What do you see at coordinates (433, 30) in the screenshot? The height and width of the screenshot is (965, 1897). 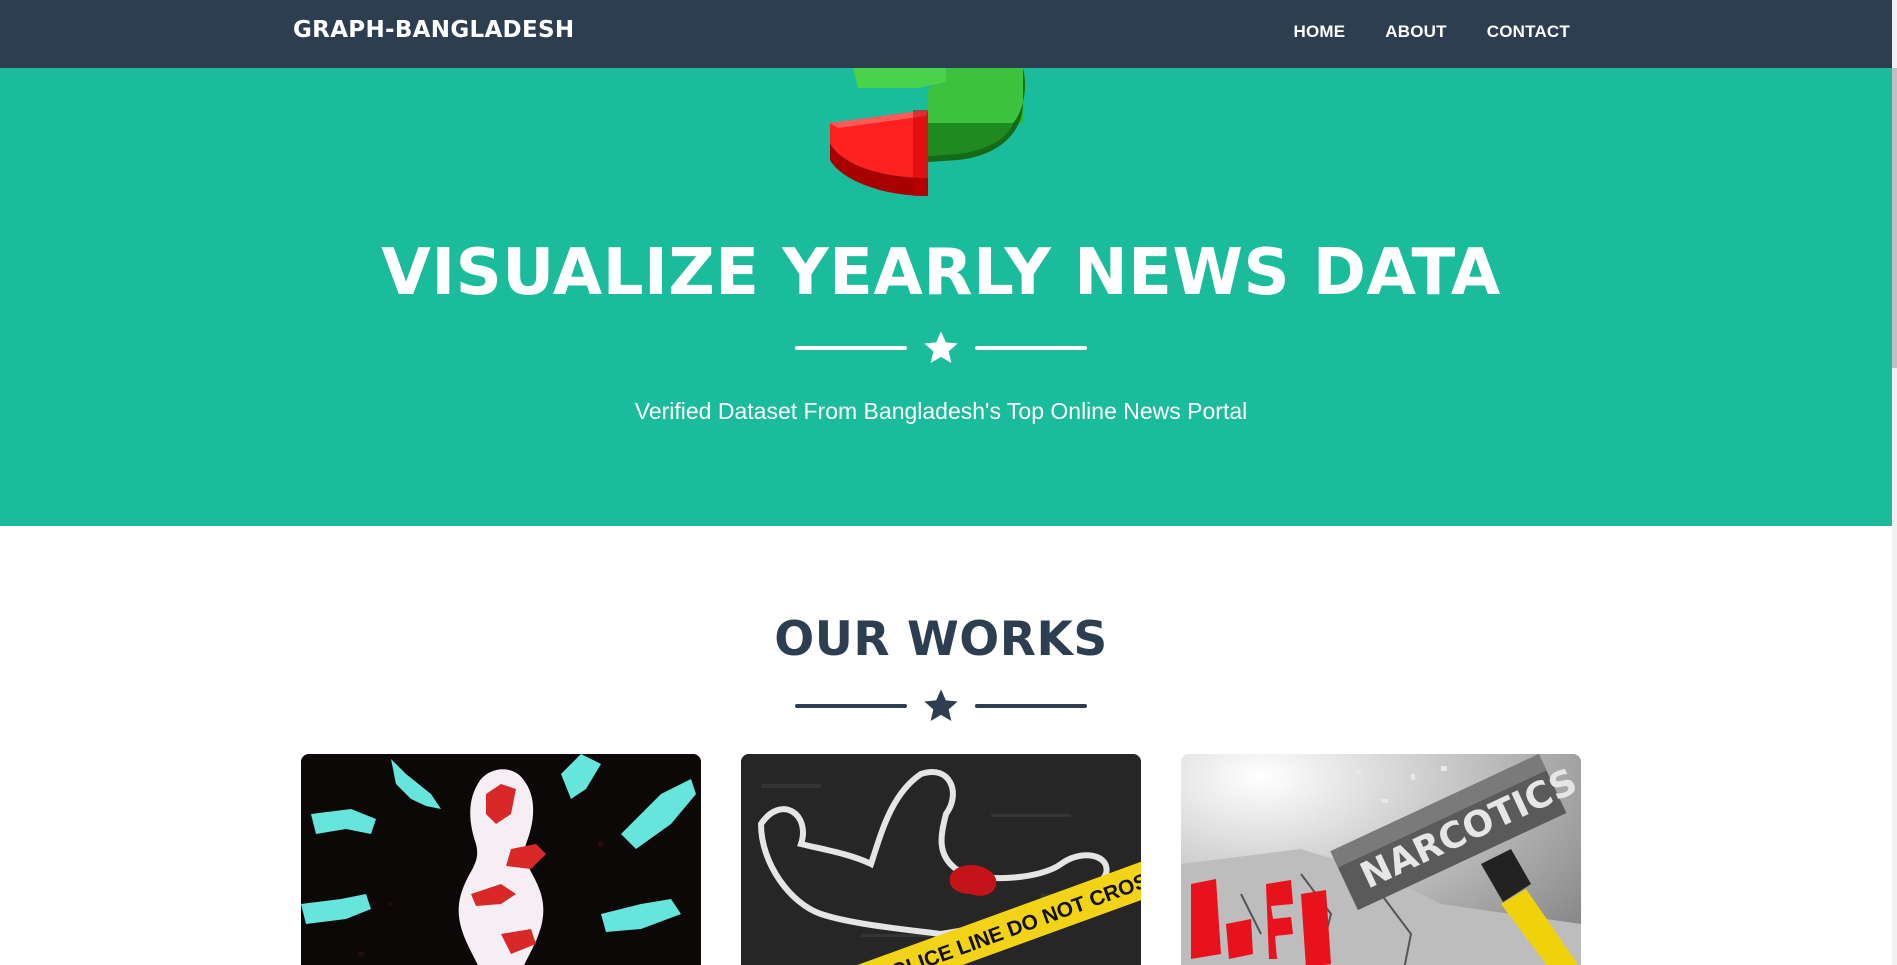 I see `brand-link: GRAPH-BANGLADESH` at bounding box center [433, 30].